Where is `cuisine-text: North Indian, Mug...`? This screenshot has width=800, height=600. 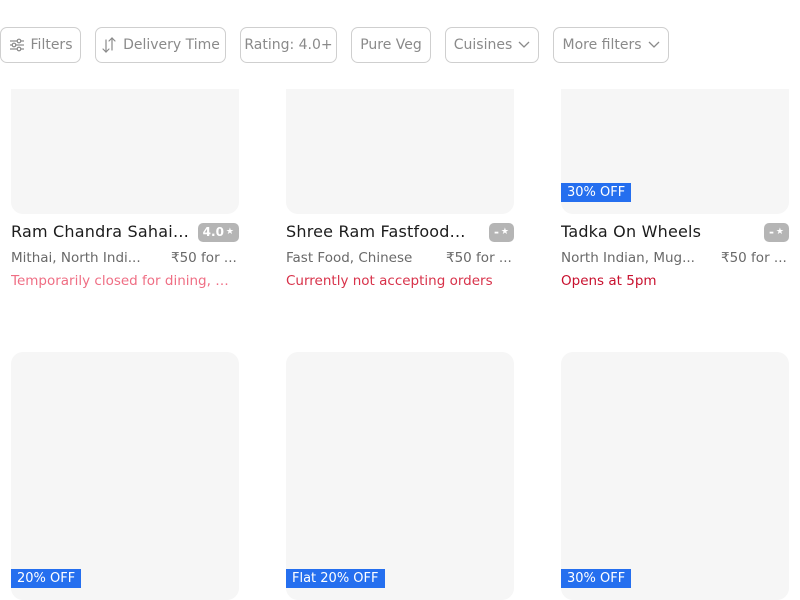 cuisine-text: North Indian, Mug... is located at coordinates (628, 258).